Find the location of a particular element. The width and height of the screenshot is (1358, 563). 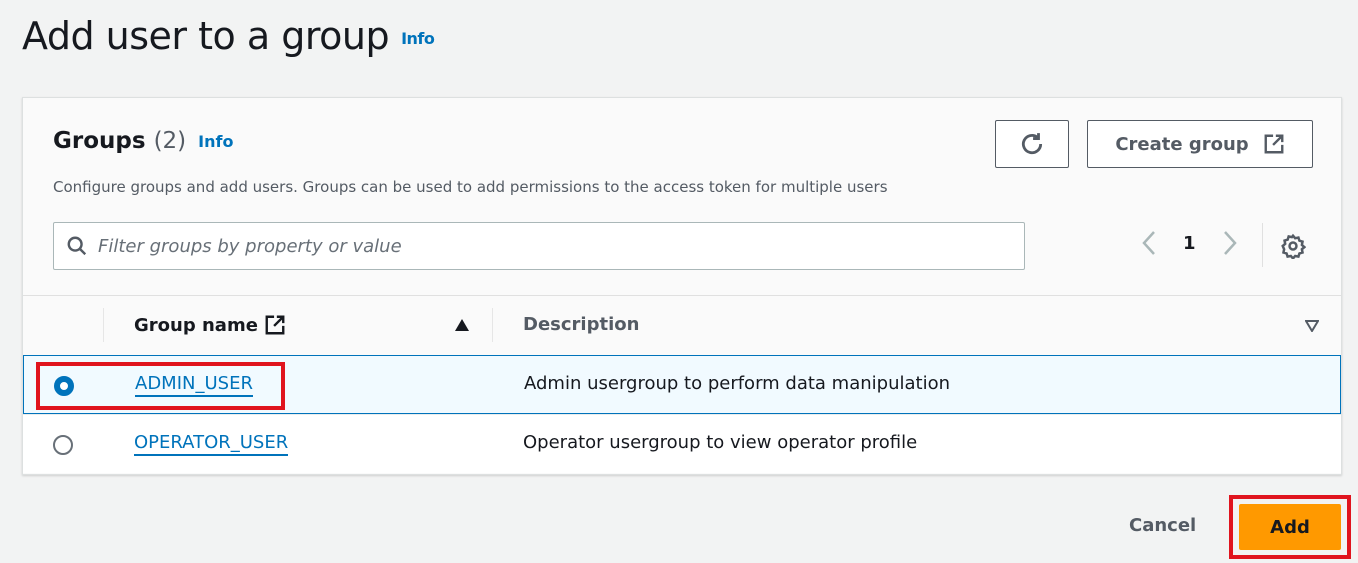

sort-icon is located at coordinates (1312, 326).